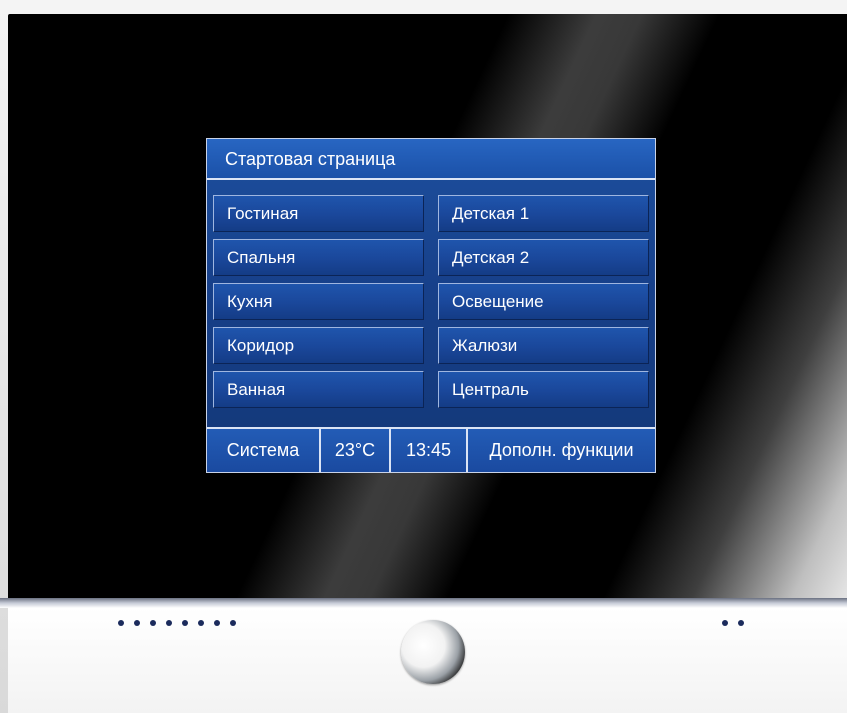 This screenshot has width=847, height=713. What do you see at coordinates (318, 213) in the screenshot?
I see `room-button-living-room: Гостиная` at bounding box center [318, 213].